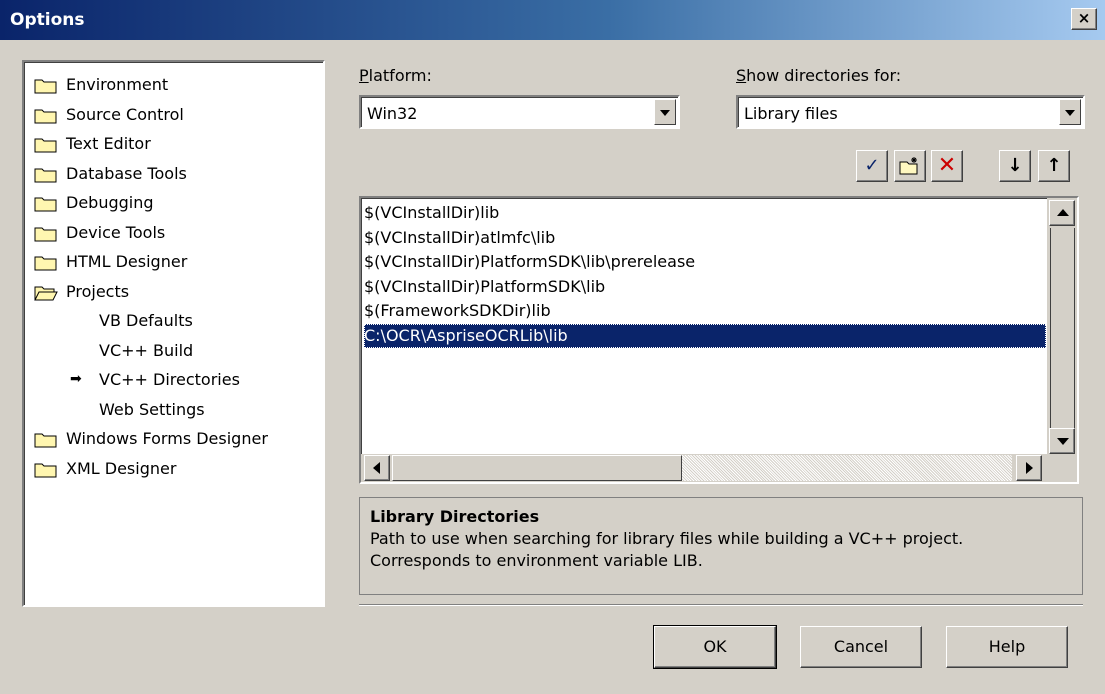  I want to click on checkmark-icon: ✓, so click(872, 165).